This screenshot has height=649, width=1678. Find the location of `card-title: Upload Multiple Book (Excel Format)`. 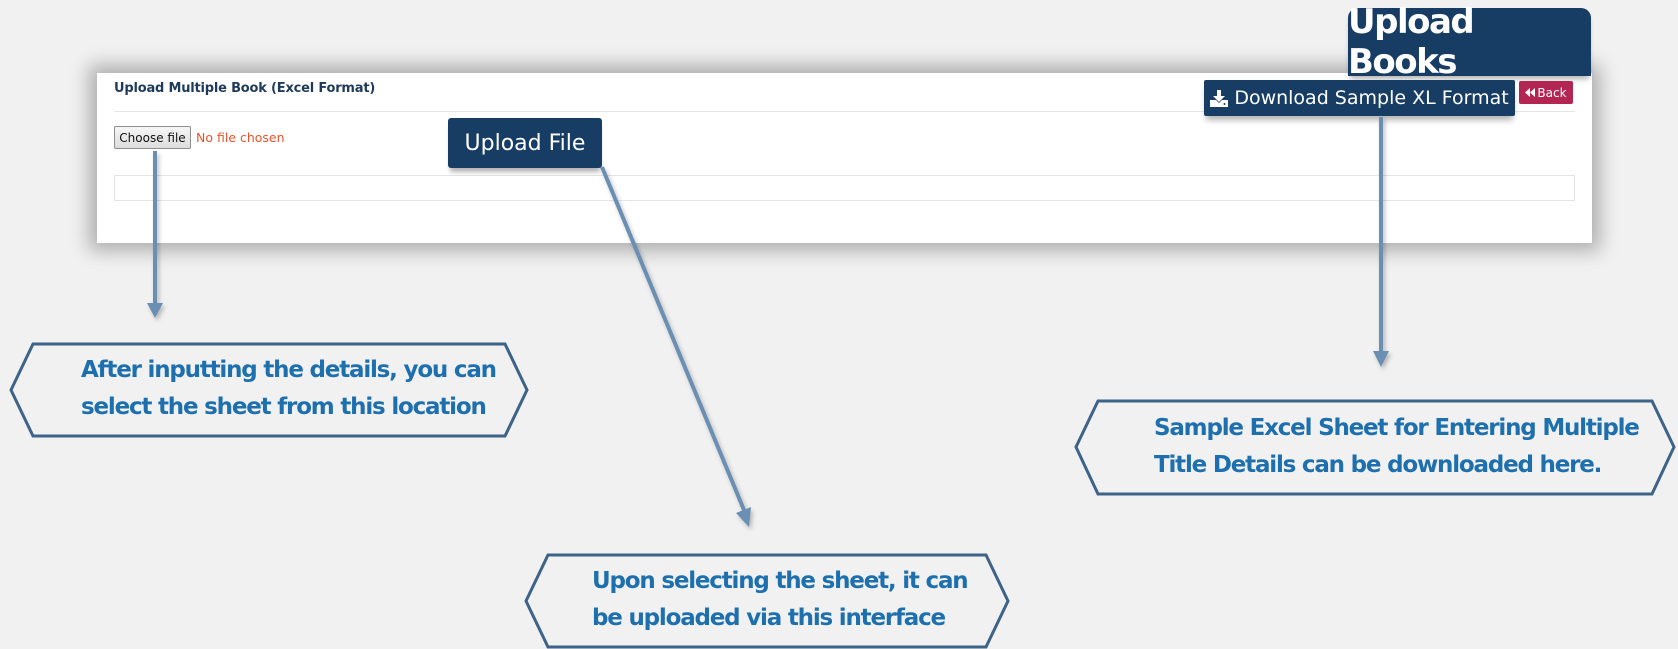

card-title: Upload Multiple Book (Excel Format) is located at coordinates (245, 88).